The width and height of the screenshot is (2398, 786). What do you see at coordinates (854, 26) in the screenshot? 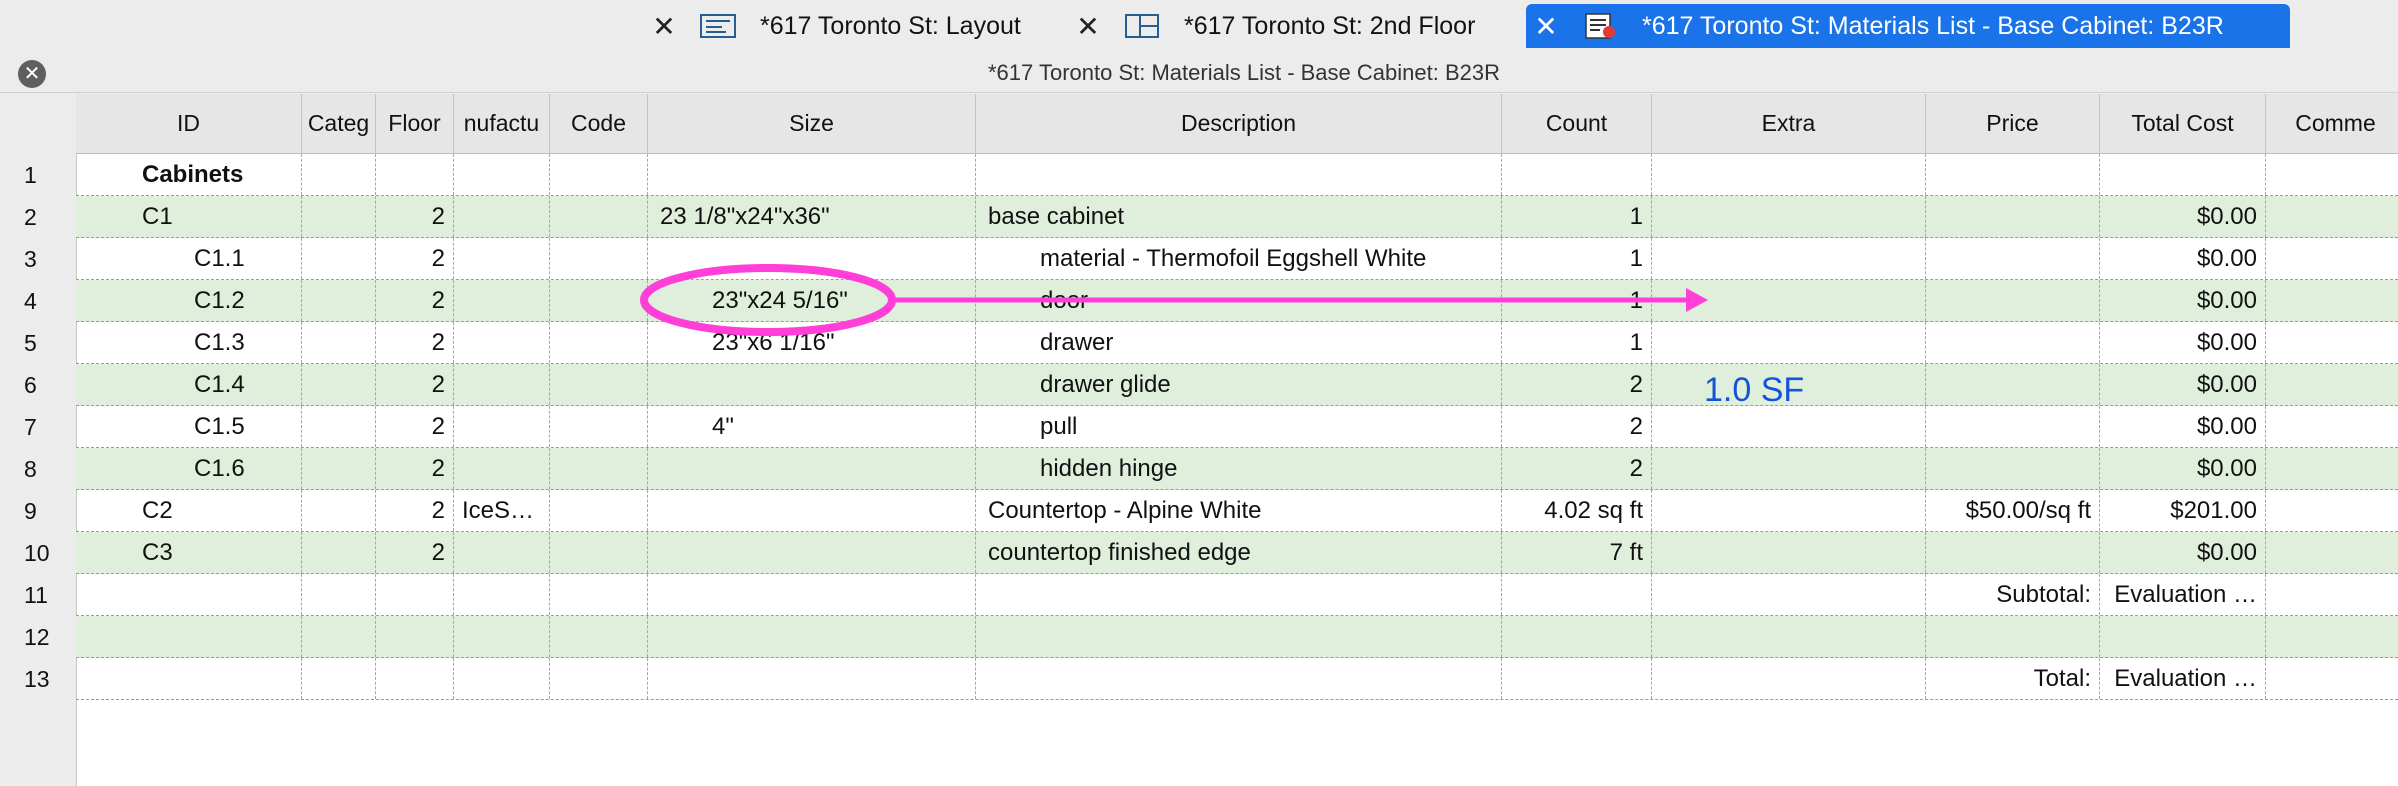
I see `tab-layout: ✕ *617 Toronto St: Layout` at bounding box center [854, 26].